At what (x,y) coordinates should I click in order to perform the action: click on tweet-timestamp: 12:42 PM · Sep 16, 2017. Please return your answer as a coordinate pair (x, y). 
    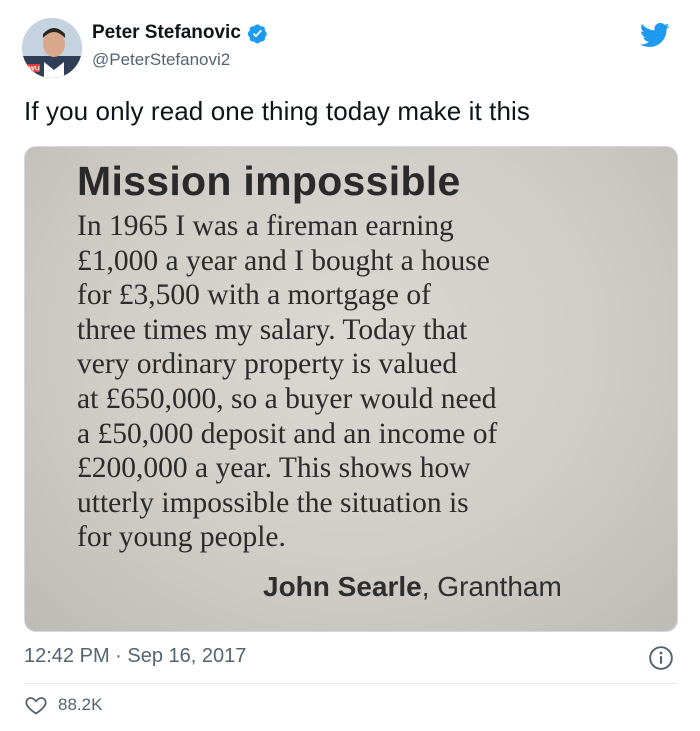
    Looking at the image, I should click on (135, 656).